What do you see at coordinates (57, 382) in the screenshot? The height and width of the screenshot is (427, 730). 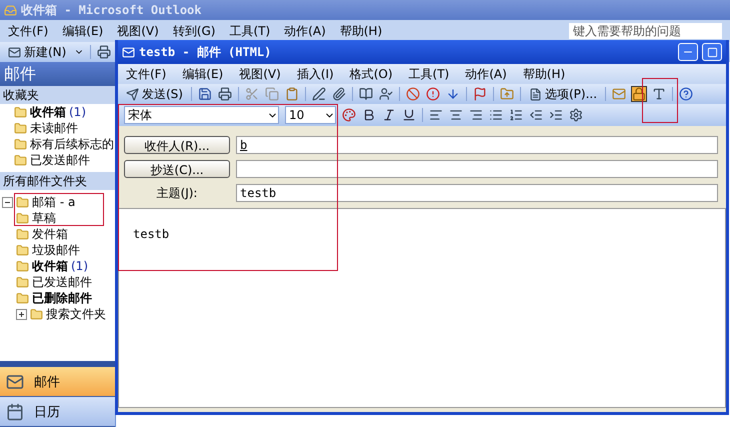 I see `nav-button: 邮件` at bounding box center [57, 382].